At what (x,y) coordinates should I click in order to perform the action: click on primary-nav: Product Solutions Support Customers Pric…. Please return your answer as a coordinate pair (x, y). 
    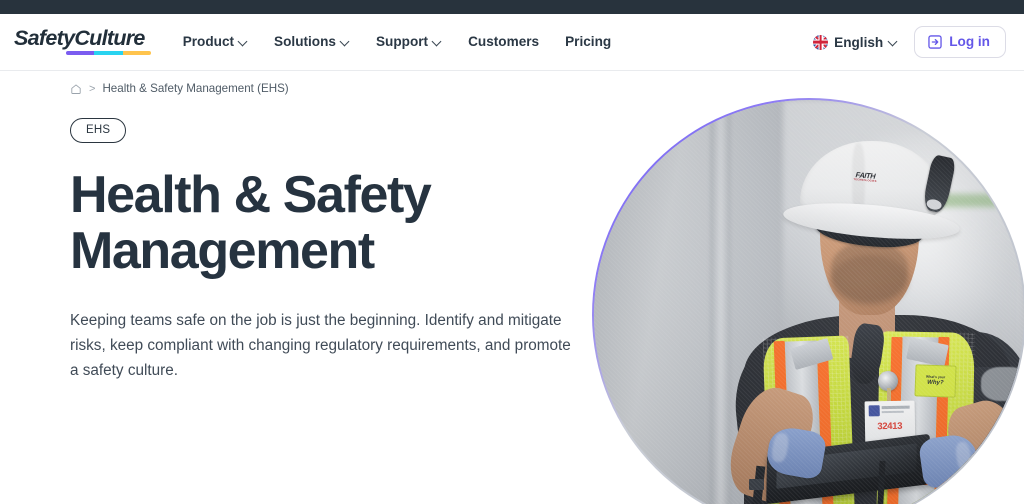
    Looking at the image, I should click on (397, 42).